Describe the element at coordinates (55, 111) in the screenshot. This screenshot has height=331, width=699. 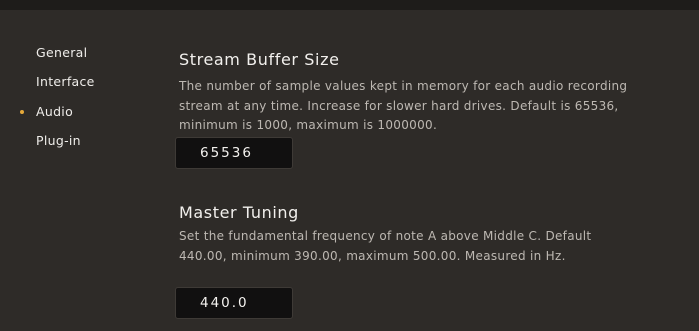
I see `sidebar-item-label: Audio` at that location.